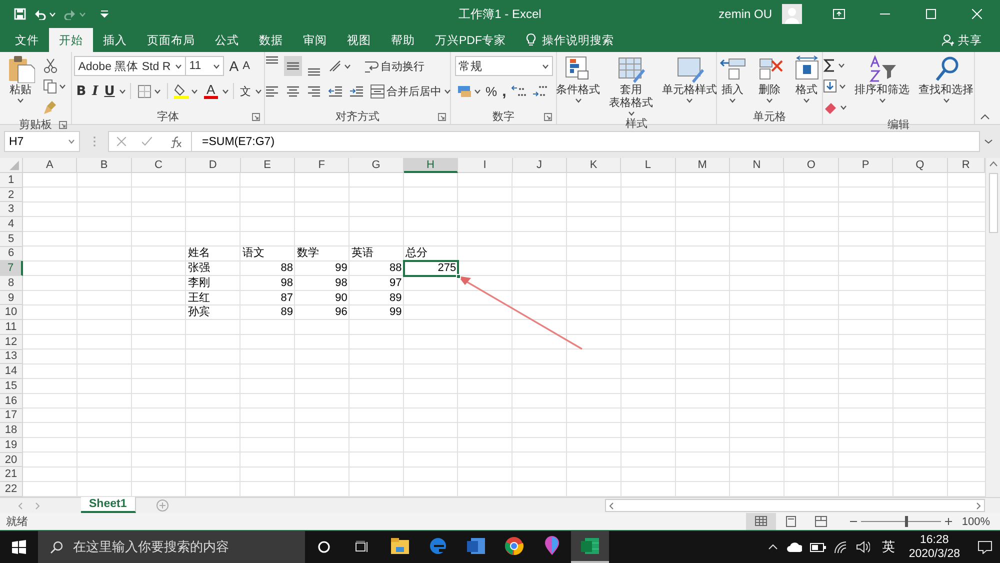  Describe the element at coordinates (171, 547) in the screenshot. I see `taskbar-search-field: 在这里输入你要搜索的内容` at that location.